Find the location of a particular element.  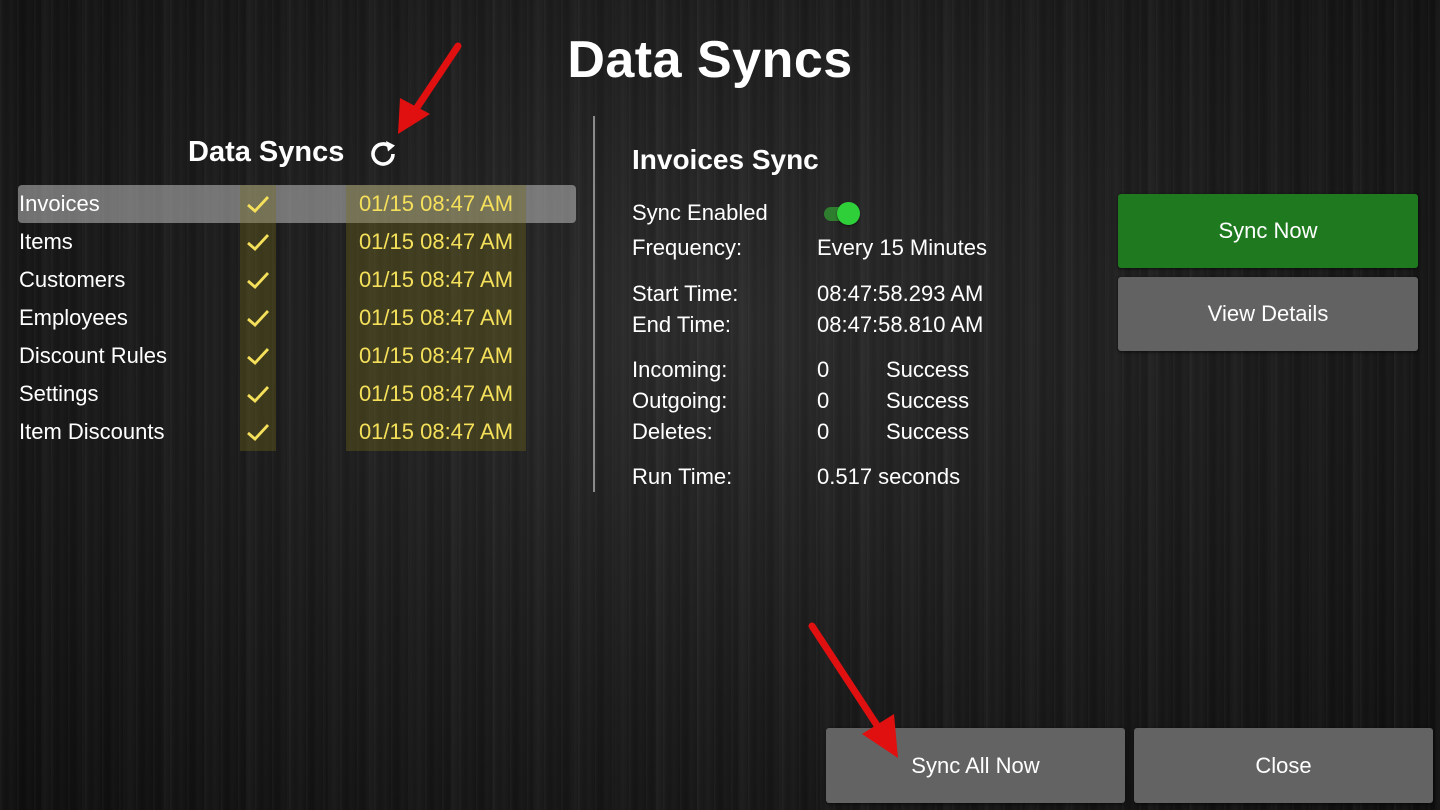

sync-row-invoices: Invoices 01/15 08:47 AM is located at coordinates (297, 204).